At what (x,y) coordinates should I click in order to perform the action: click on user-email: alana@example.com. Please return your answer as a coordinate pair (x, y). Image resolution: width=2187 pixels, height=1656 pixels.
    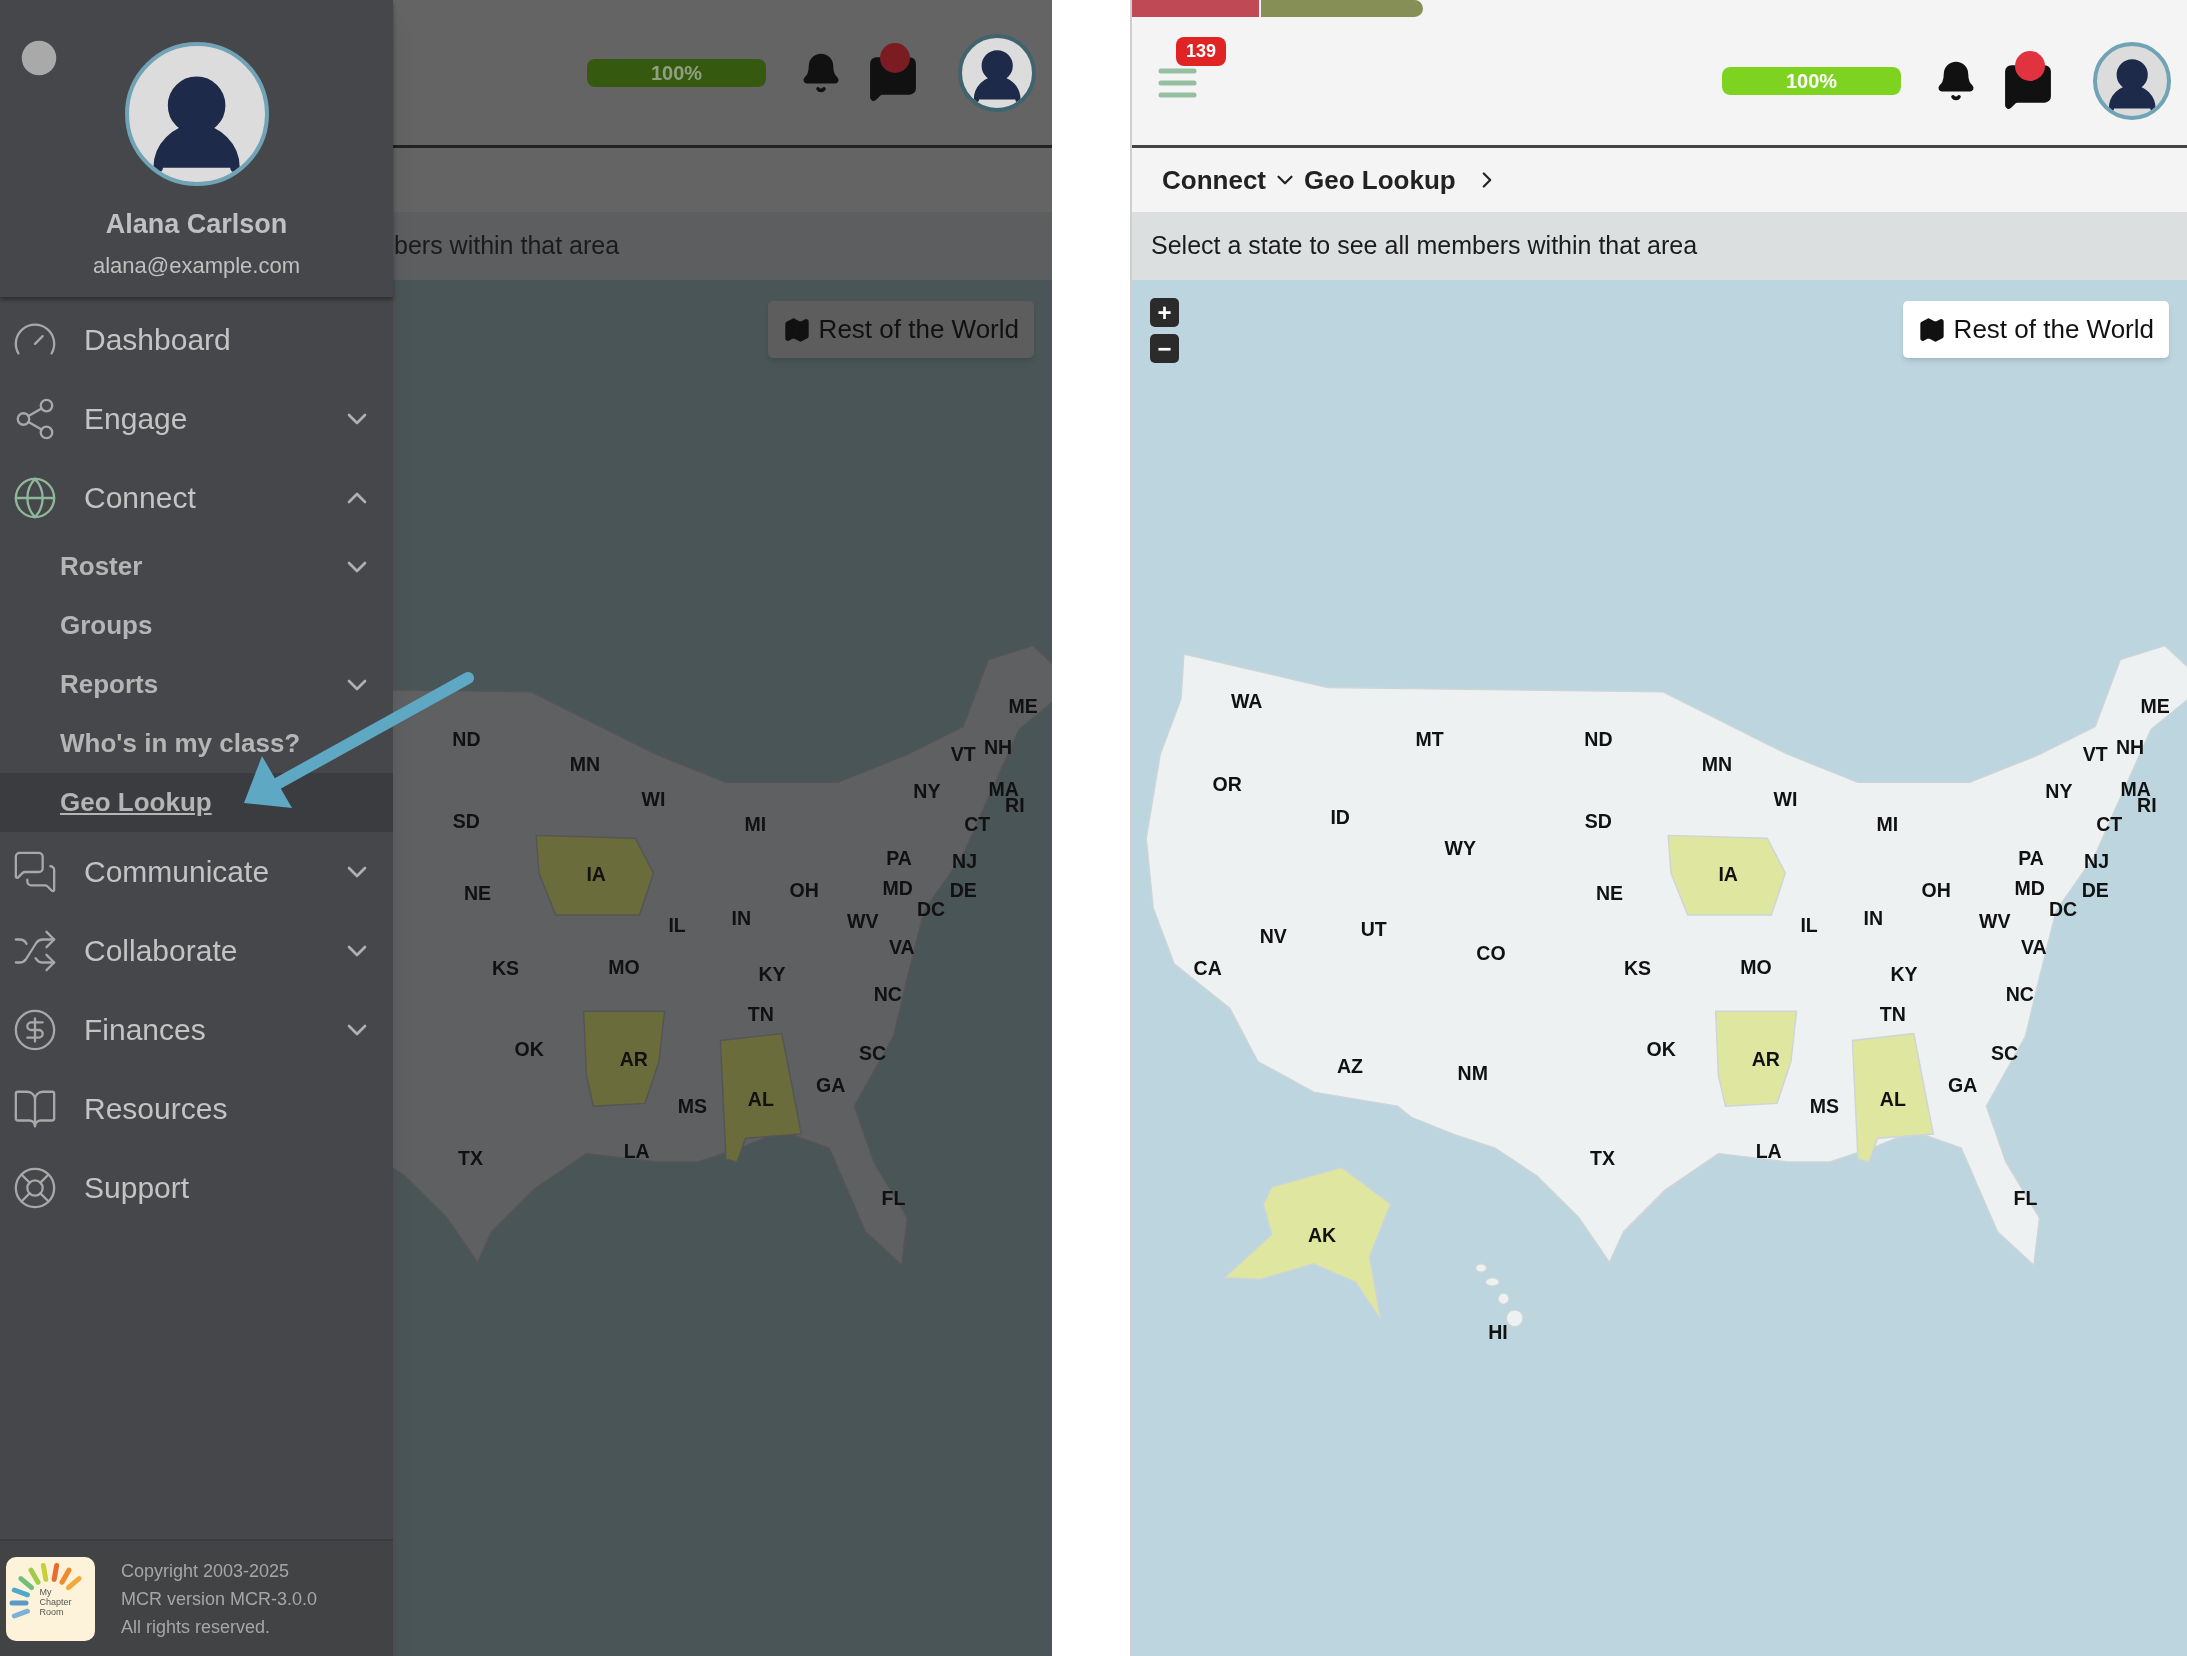
    Looking at the image, I should click on (196, 265).